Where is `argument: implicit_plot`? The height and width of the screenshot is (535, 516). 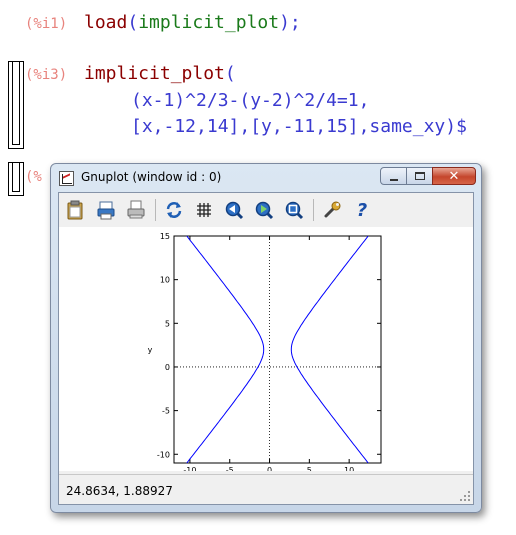
argument: implicit_plot is located at coordinates (209, 22).